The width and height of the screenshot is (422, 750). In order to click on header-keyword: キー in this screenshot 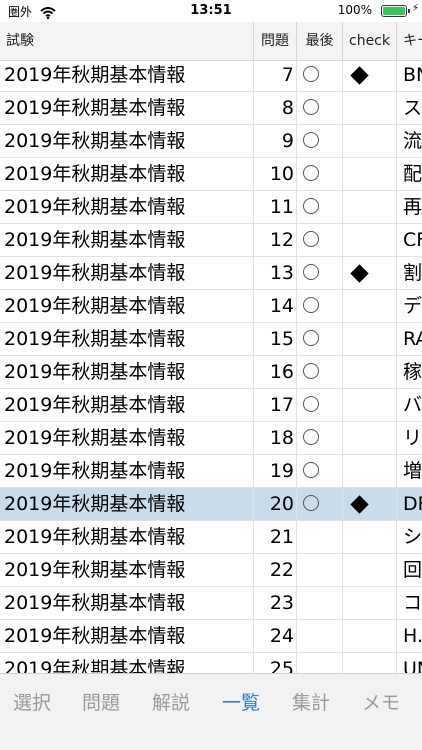, I will do `click(409, 41)`.